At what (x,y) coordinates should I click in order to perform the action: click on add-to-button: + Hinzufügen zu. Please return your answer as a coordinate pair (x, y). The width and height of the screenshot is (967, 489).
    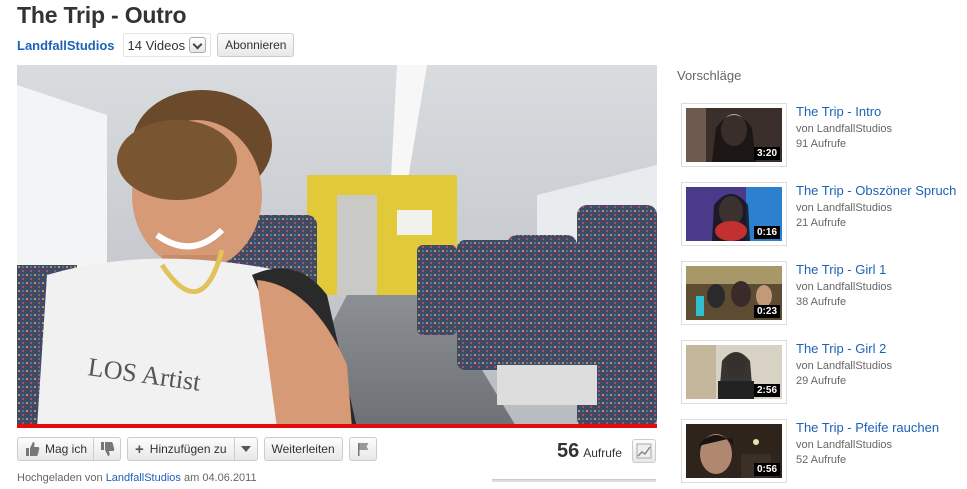
    Looking at the image, I should click on (181, 449).